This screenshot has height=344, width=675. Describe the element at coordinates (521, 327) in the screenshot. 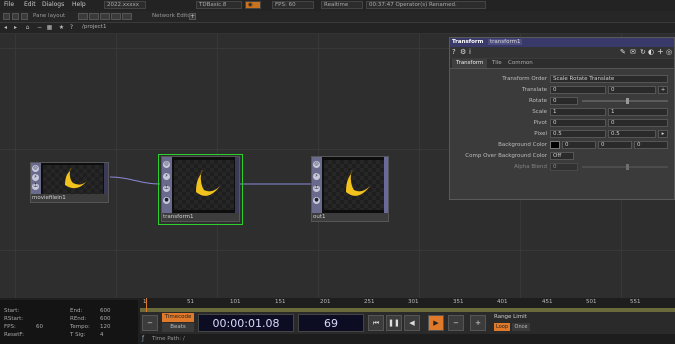

I see `once-toggle: Once` at that location.